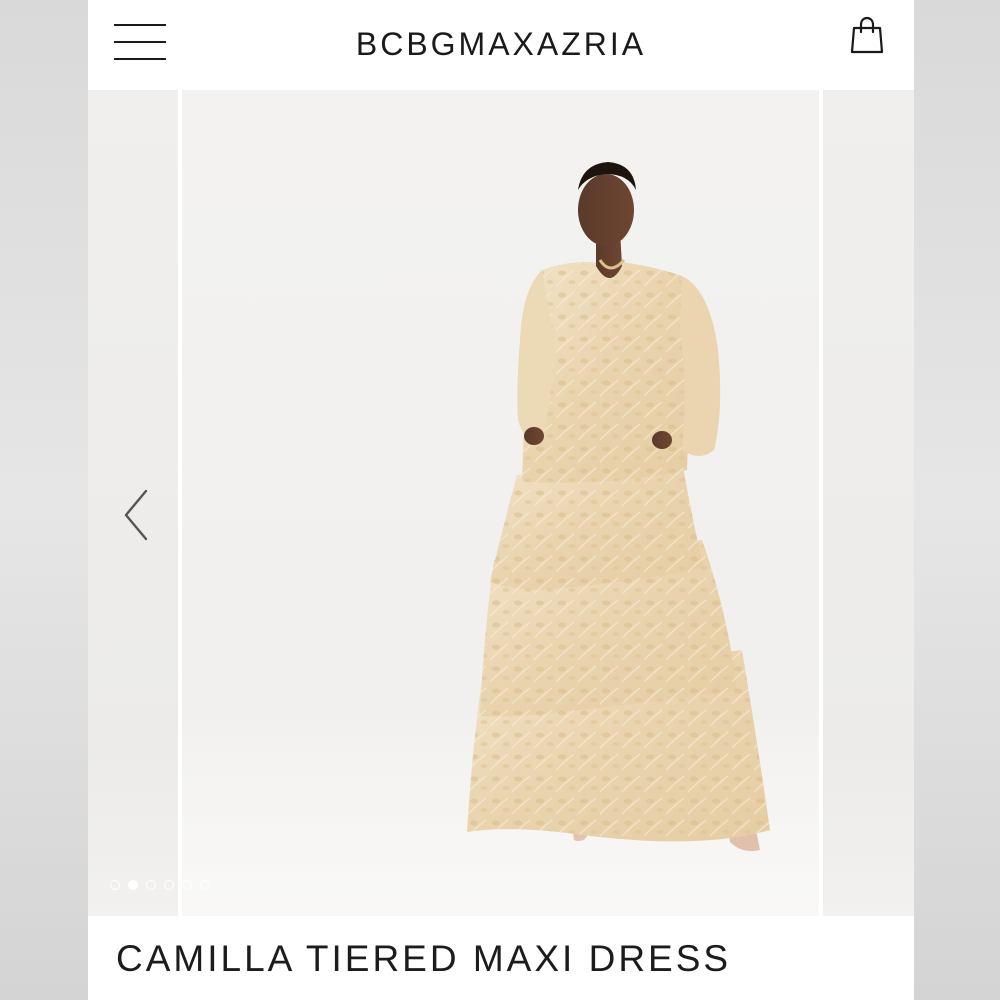  What do you see at coordinates (957, 500) in the screenshot?
I see `backdrop-right` at bounding box center [957, 500].